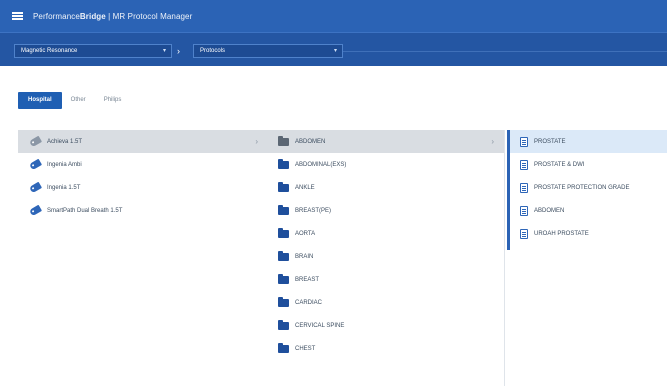 The image size is (667, 386). Describe the element at coordinates (307, 279) in the screenshot. I see `item-label: BREAST` at that location.